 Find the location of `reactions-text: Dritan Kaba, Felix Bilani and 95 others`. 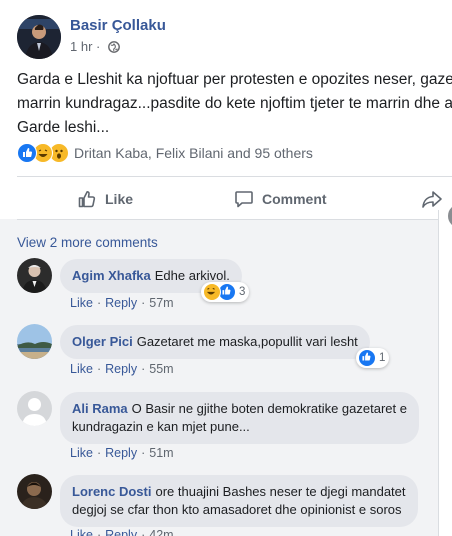

reactions-text: Dritan Kaba, Felix Bilani and 95 others is located at coordinates (193, 153).